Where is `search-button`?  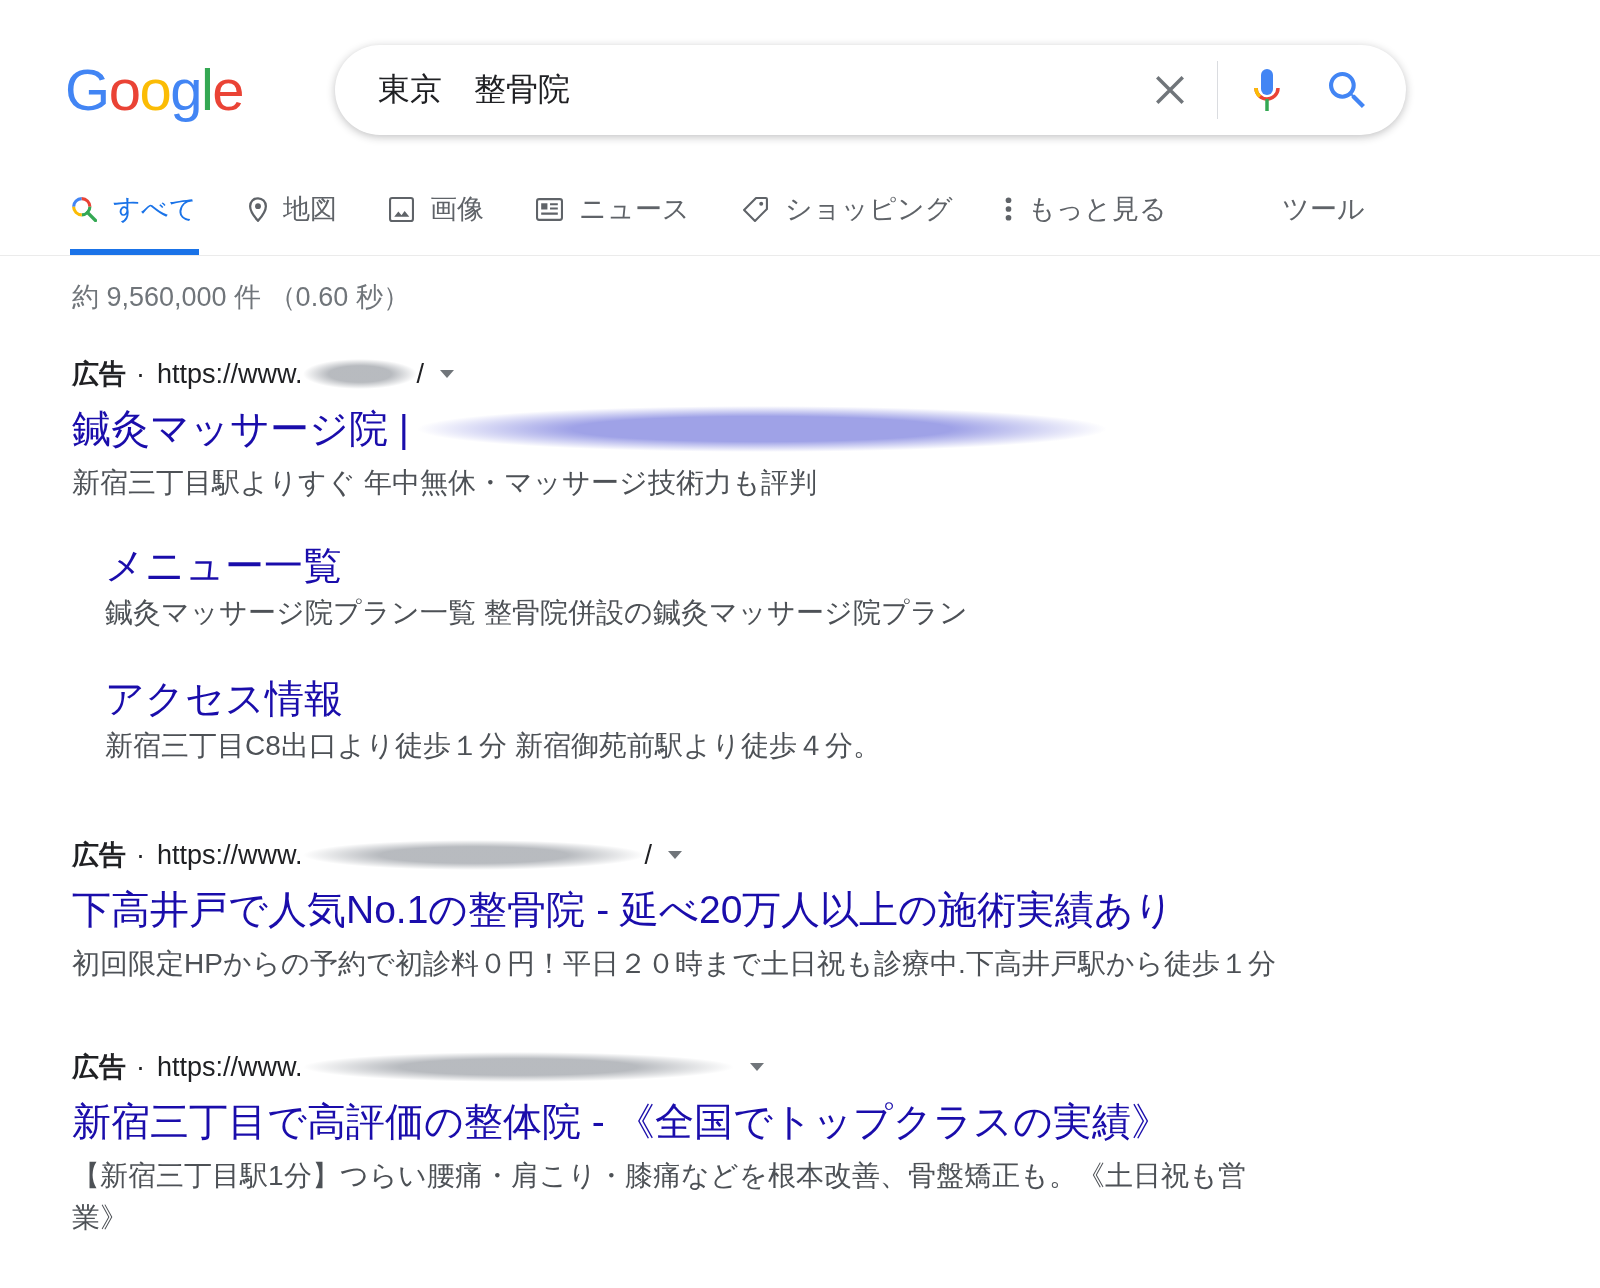 search-button is located at coordinates (1347, 90).